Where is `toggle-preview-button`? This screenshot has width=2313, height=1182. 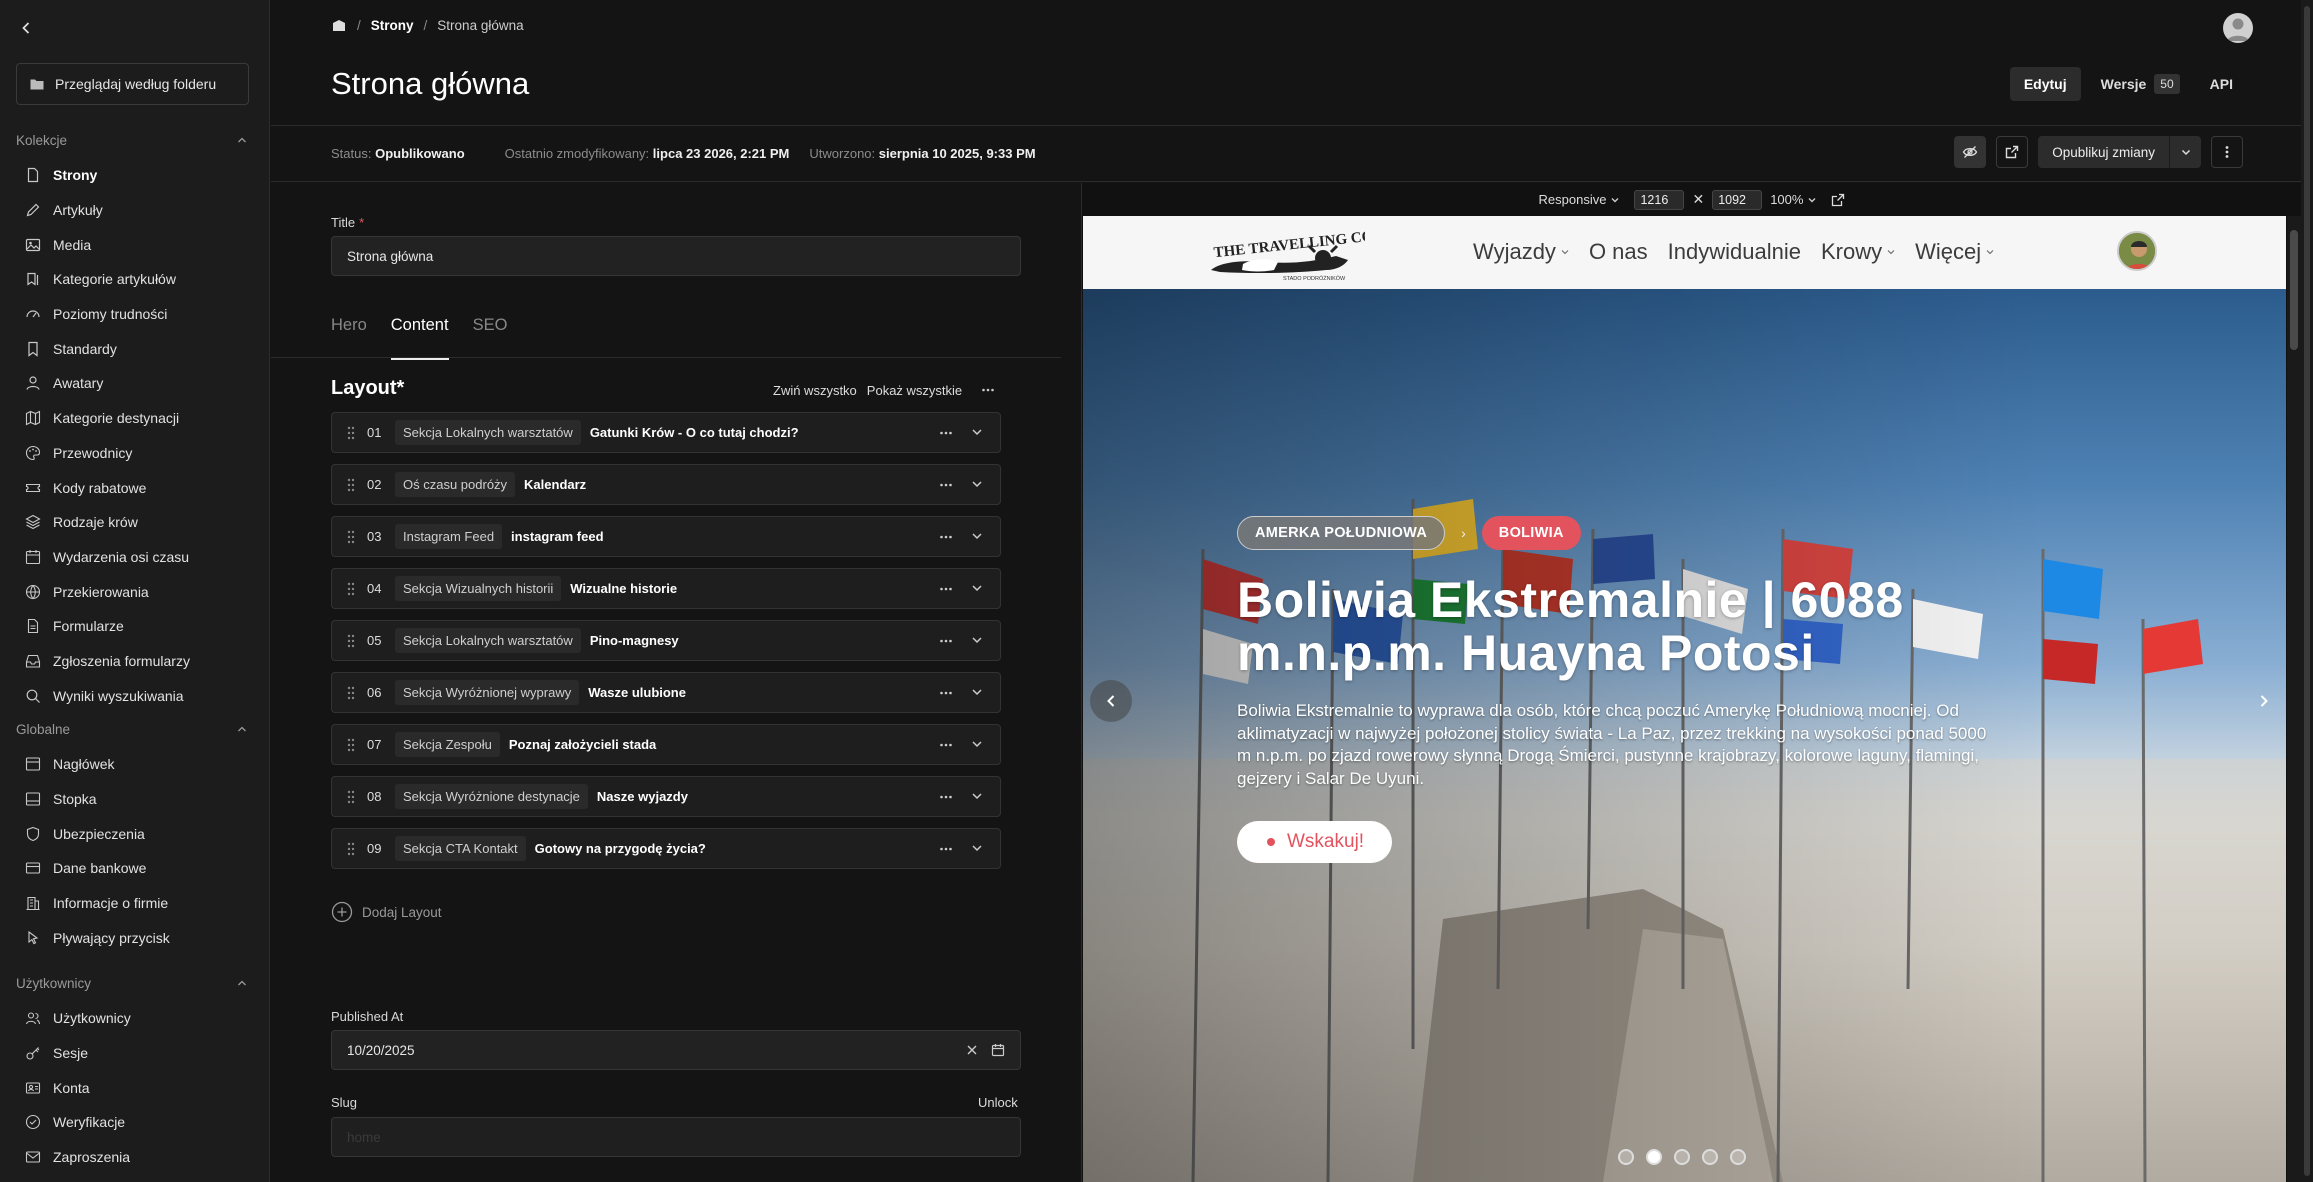 toggle-preview-button is located at coordinates (1970, 152).